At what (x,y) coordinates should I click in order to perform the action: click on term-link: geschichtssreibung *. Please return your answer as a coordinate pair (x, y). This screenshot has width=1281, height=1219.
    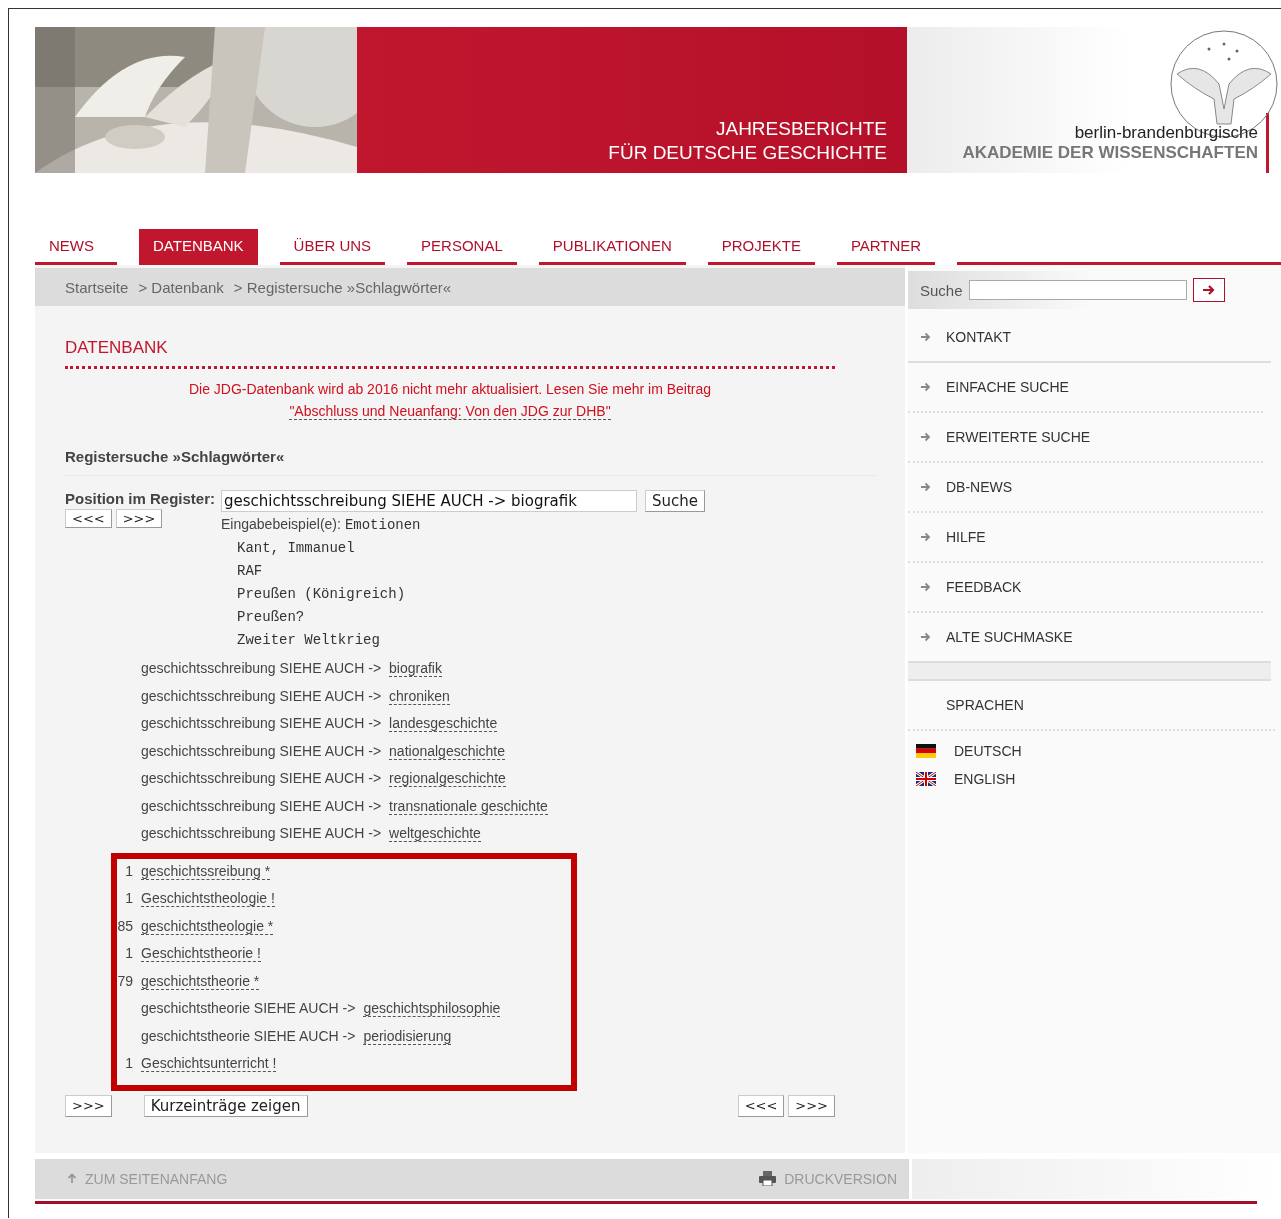
    Looking at the image, I should click on (206, 871).